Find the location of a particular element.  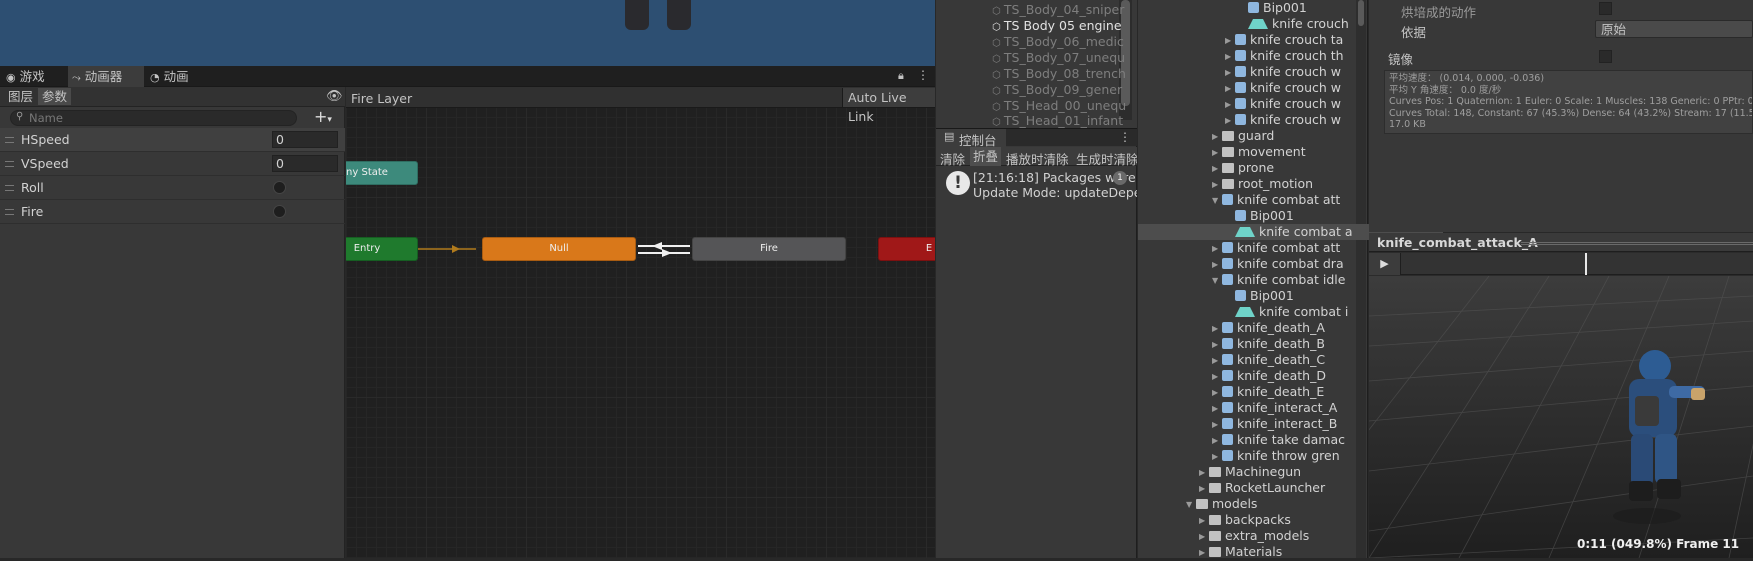

roll-bool-toggle is located at coordinates (279, 187).